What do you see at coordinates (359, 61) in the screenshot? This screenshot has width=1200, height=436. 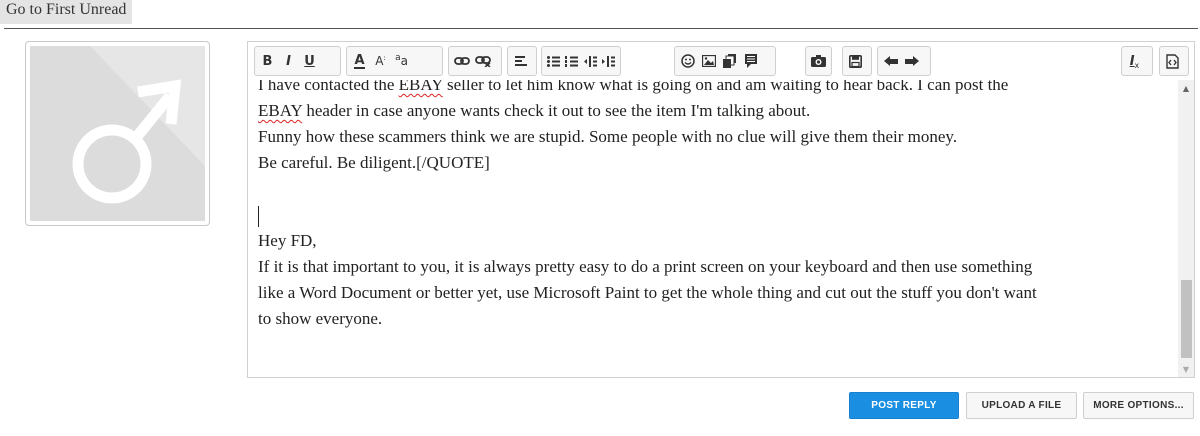 I see `font-color-button: A` at bounding box center [359, 61].